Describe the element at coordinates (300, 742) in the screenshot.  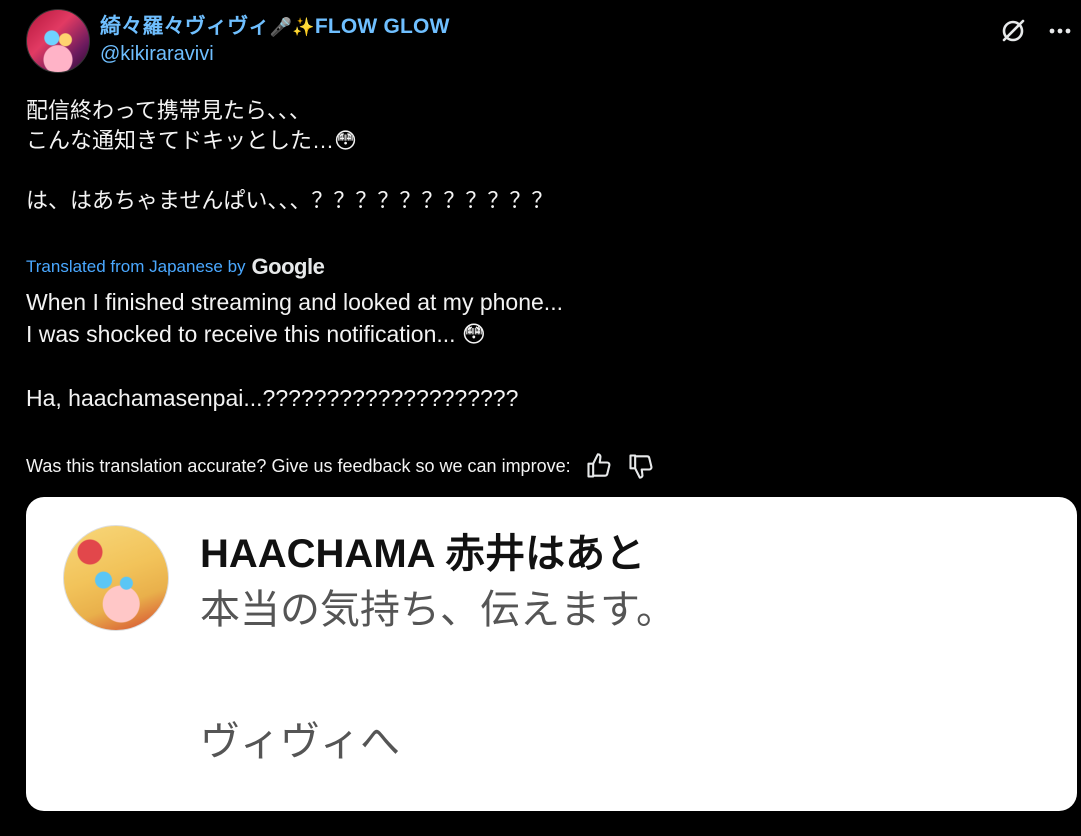
I see `notification-message-line2: ヴィヴィへ` at that location.